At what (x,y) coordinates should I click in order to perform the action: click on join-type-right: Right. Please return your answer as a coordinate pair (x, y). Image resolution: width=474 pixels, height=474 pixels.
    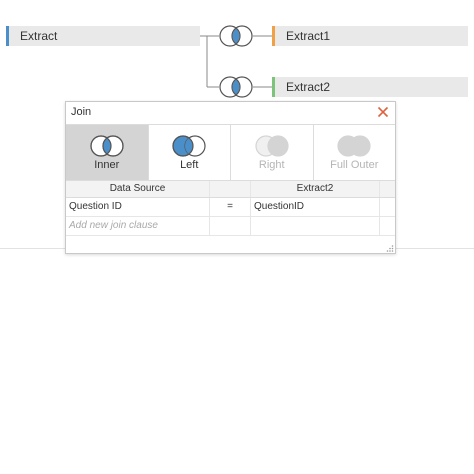
    Looking at the image, I should click on (272, 152).